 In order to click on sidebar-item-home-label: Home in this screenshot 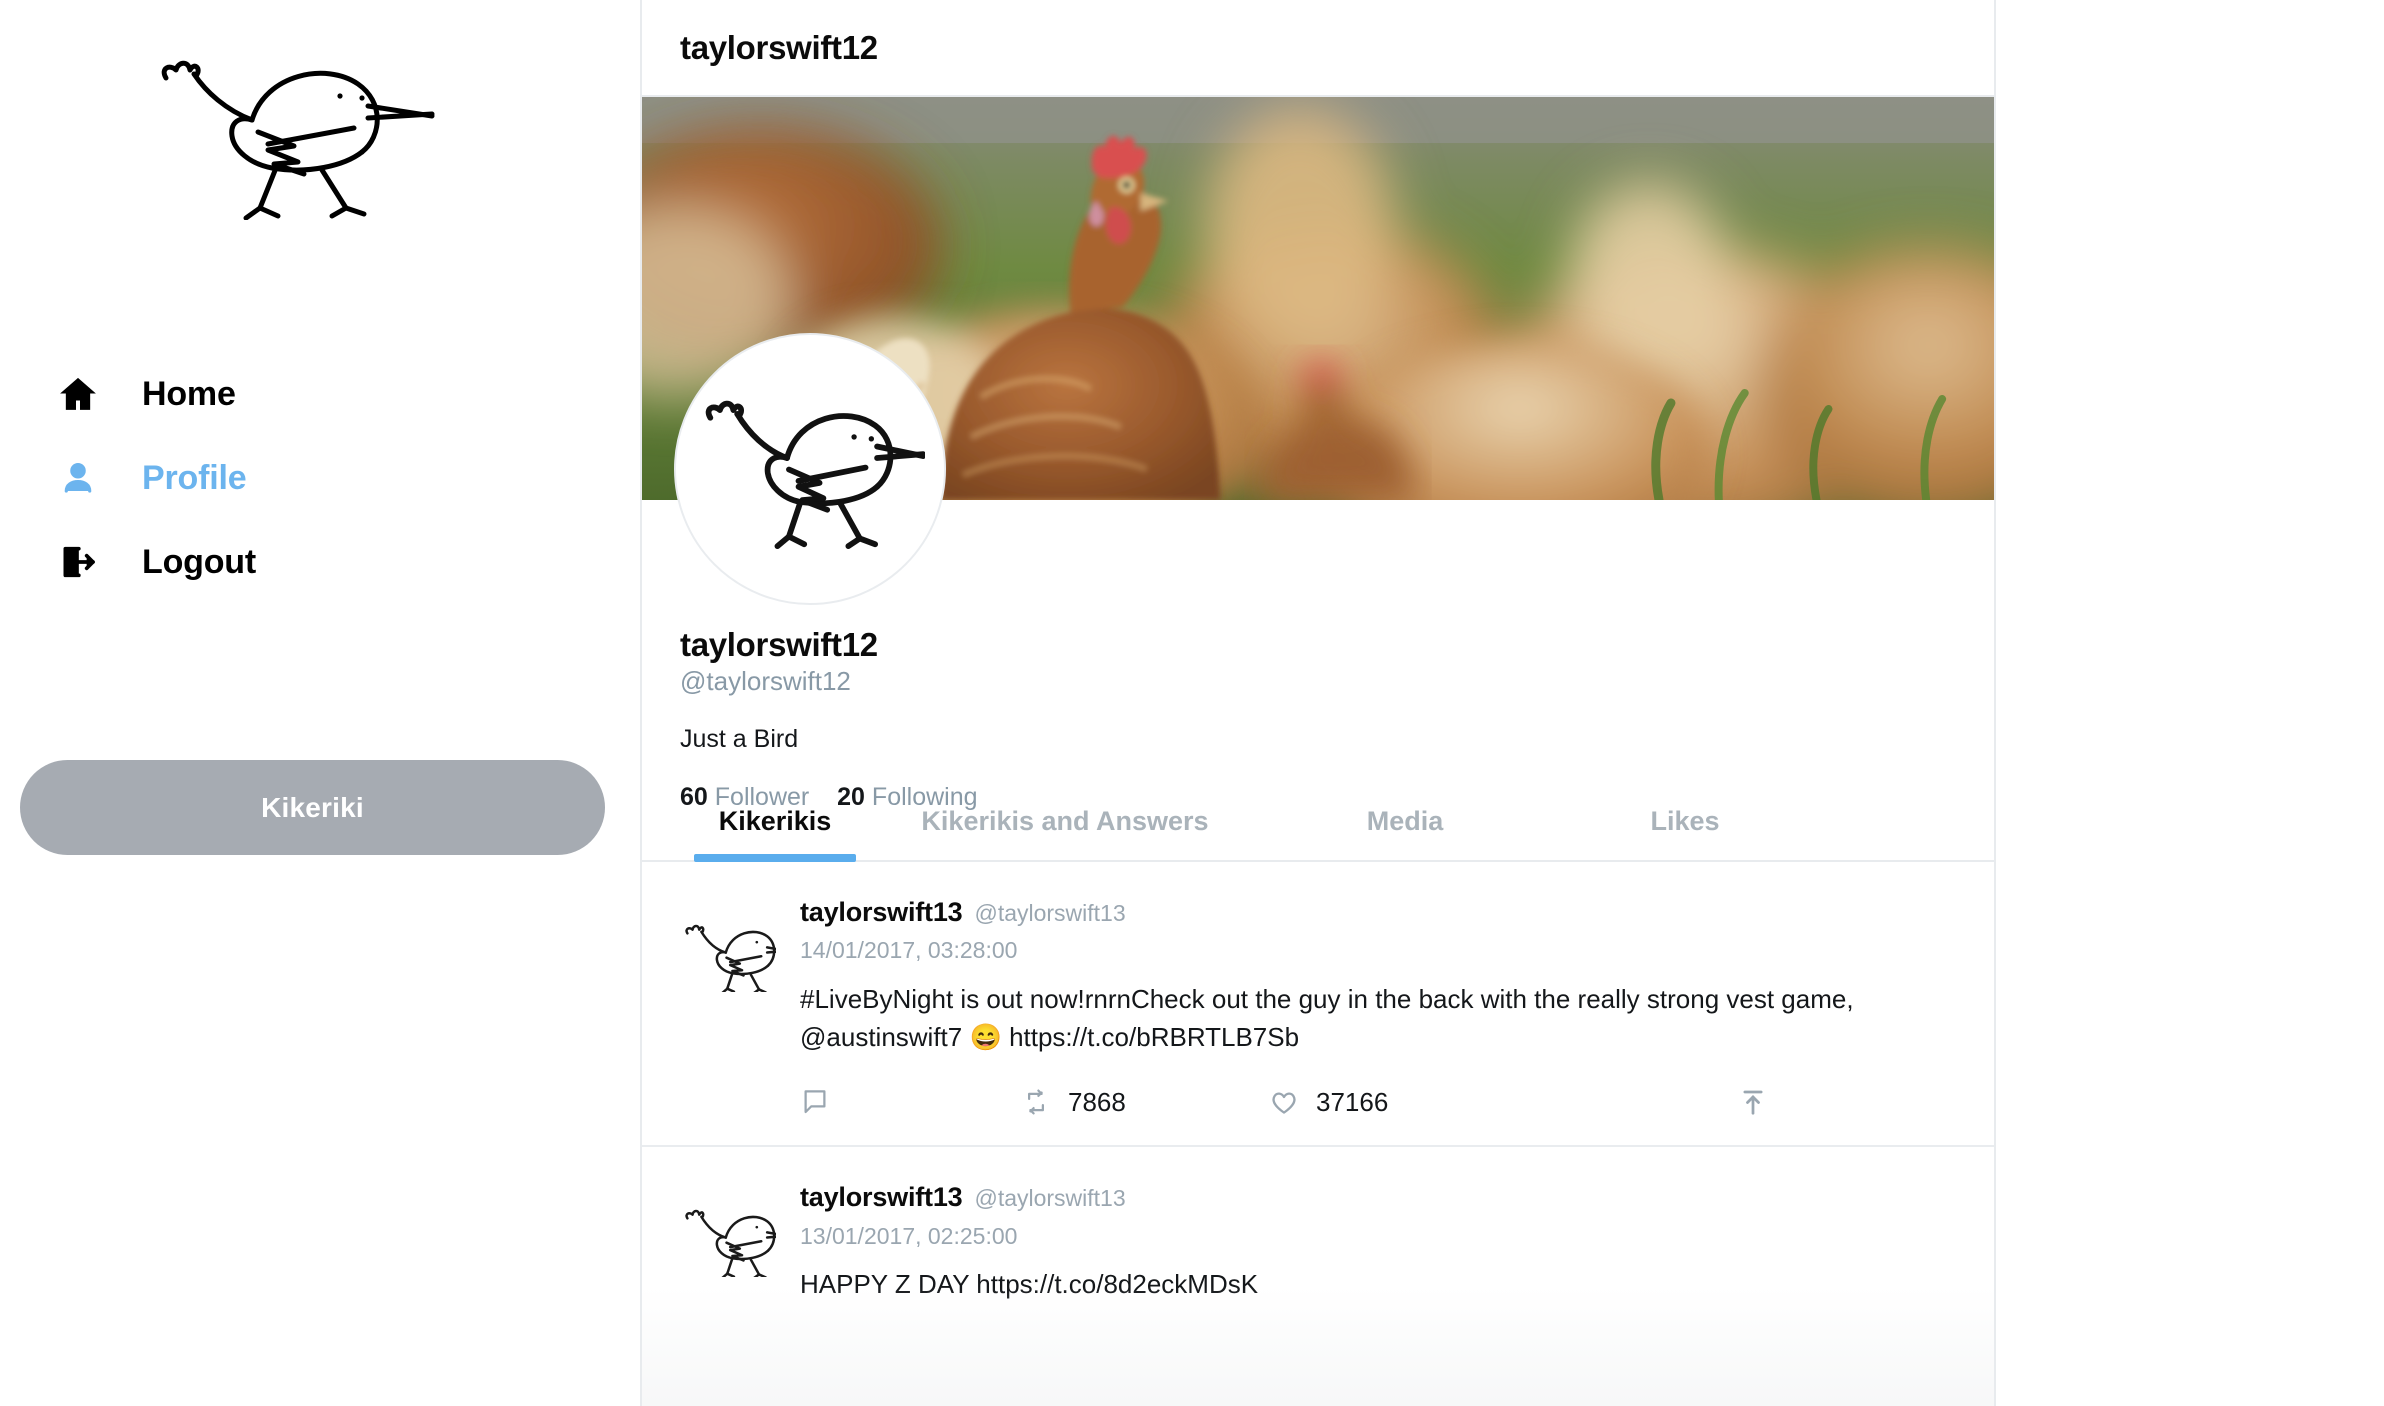, I will do `click(189, 394)`.